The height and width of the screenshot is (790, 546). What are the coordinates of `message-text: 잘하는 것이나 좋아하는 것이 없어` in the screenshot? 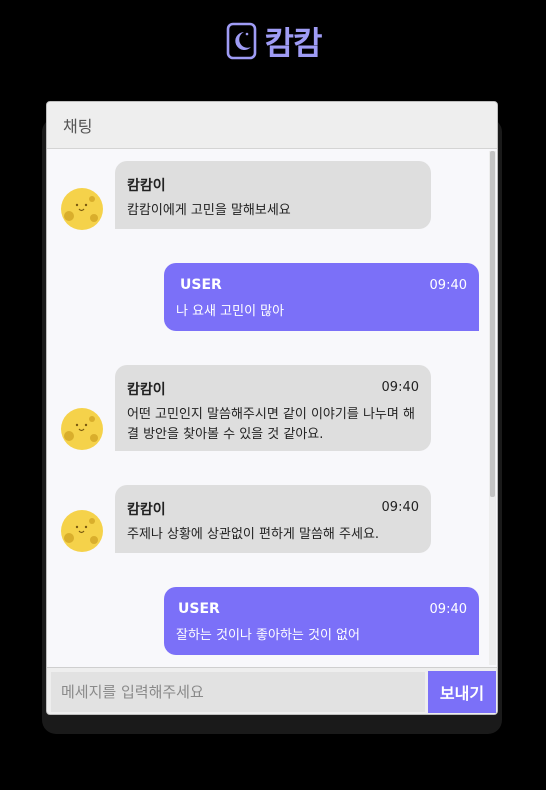 It's located at (268, 635).